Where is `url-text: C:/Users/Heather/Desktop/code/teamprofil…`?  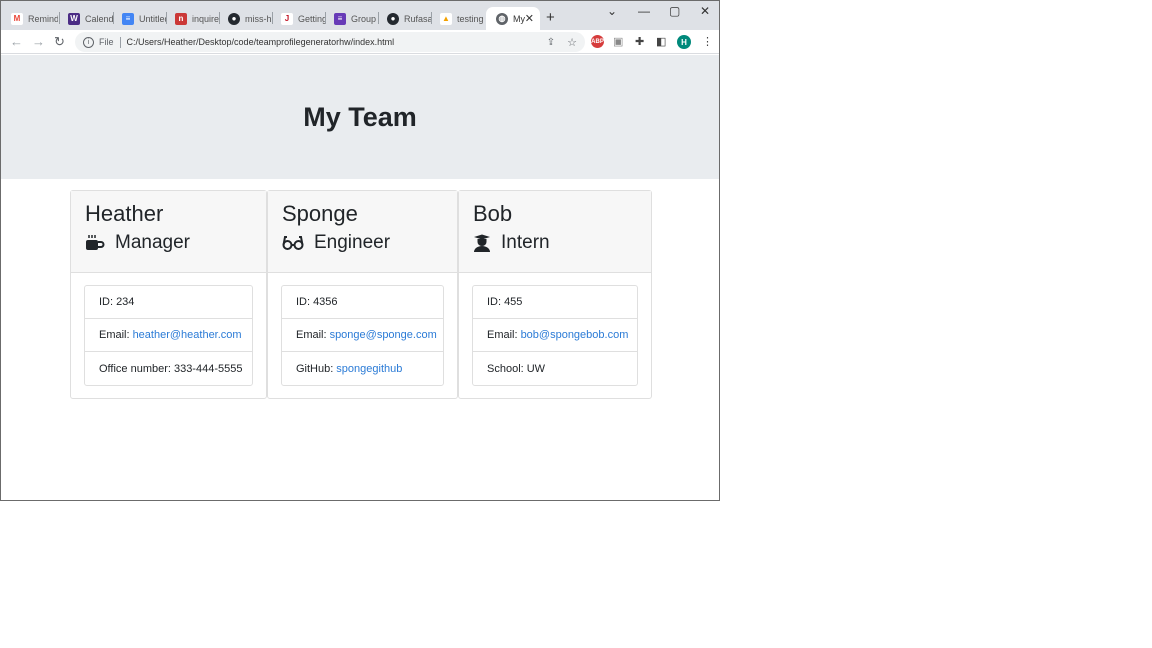 url-text: C:/Users/Heather/Desktop/code/teamprofil… is located at coordinates (261, 42).